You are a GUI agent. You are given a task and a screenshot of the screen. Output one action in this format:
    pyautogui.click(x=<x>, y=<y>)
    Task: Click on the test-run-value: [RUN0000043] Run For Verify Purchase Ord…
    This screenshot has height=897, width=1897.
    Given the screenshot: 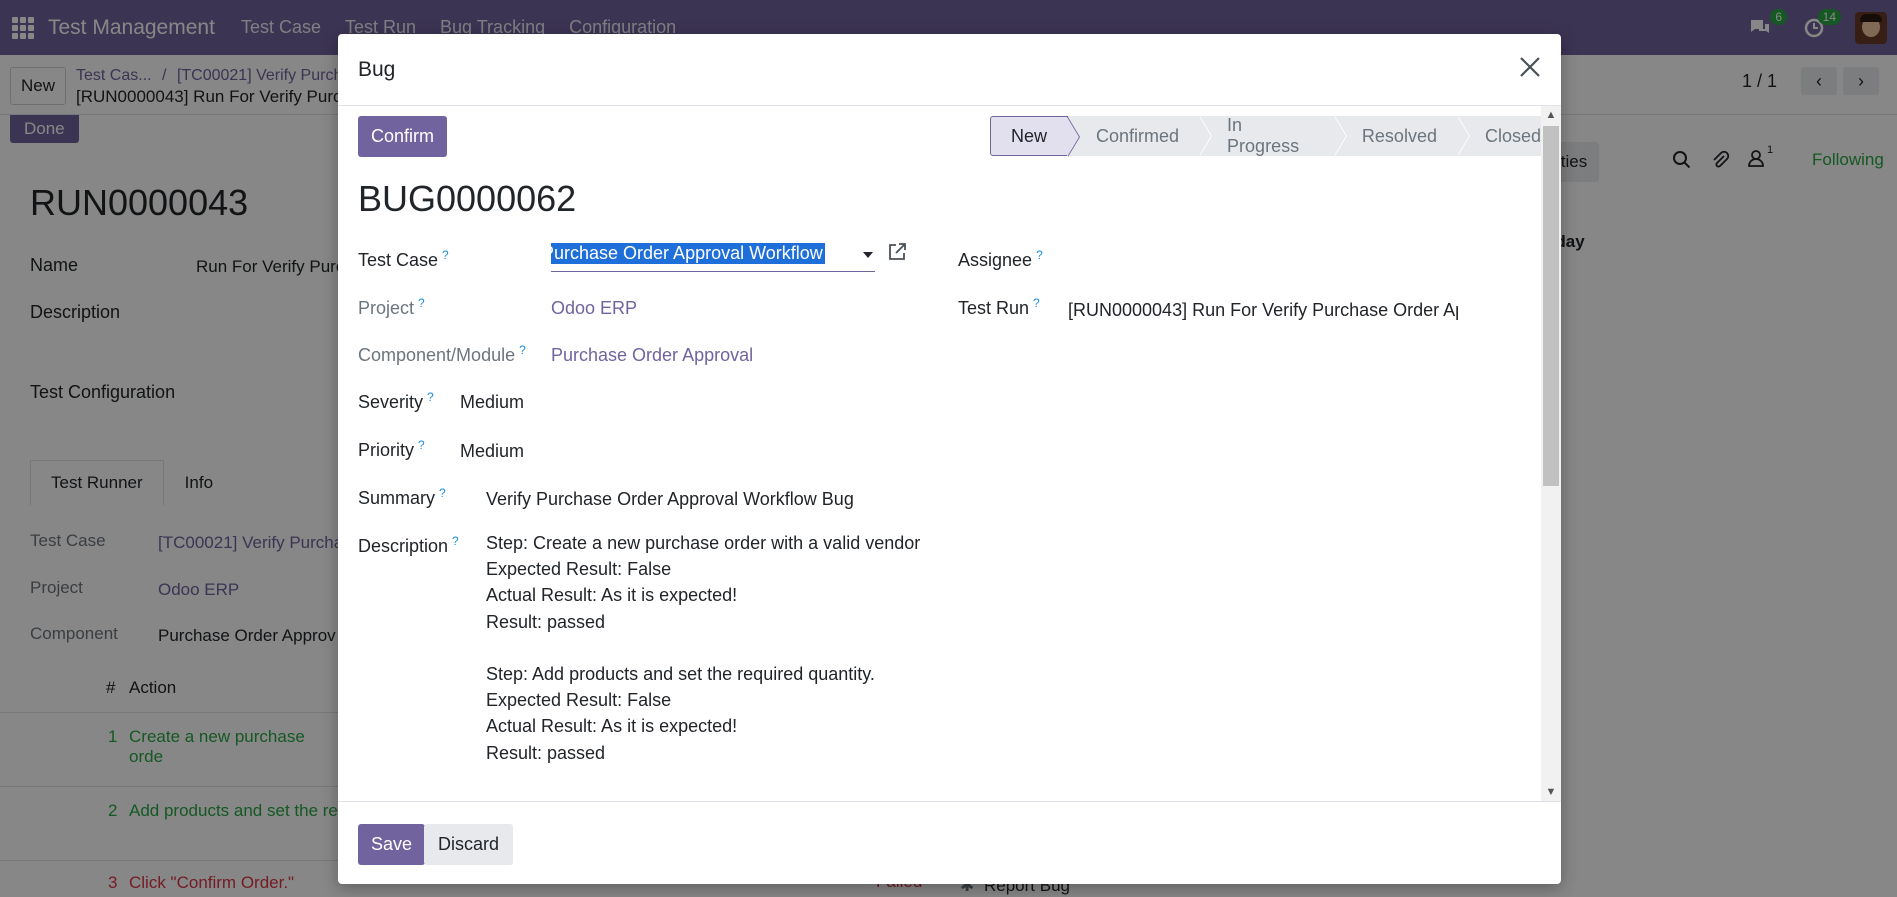 What is the action you would take?
    pyautogui.click(x=1263, y=310)
    